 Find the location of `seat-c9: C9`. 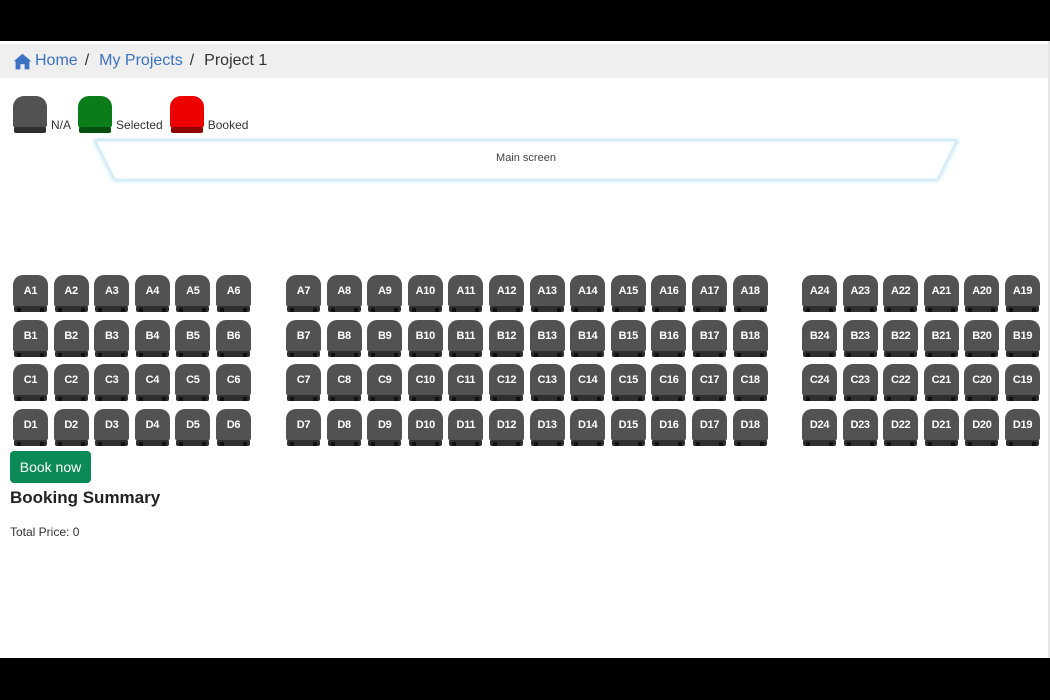

seat-c9: C9 is located at coordinates (385, 383).